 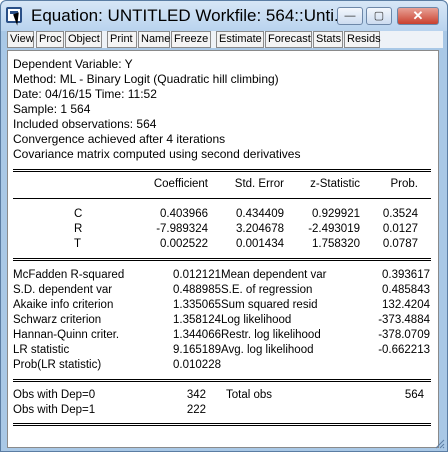 What do you see at coordinates (404, 320) in the screenshot?
I see `stat-value: -373.4884` at bounding box center [404, 320].